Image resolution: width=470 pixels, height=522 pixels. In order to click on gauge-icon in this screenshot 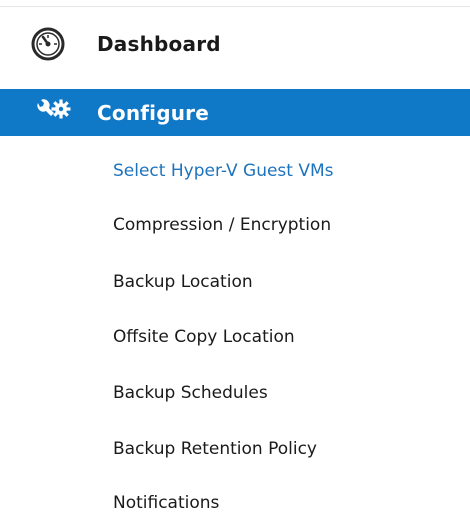, I will do `click(48, 44)`.